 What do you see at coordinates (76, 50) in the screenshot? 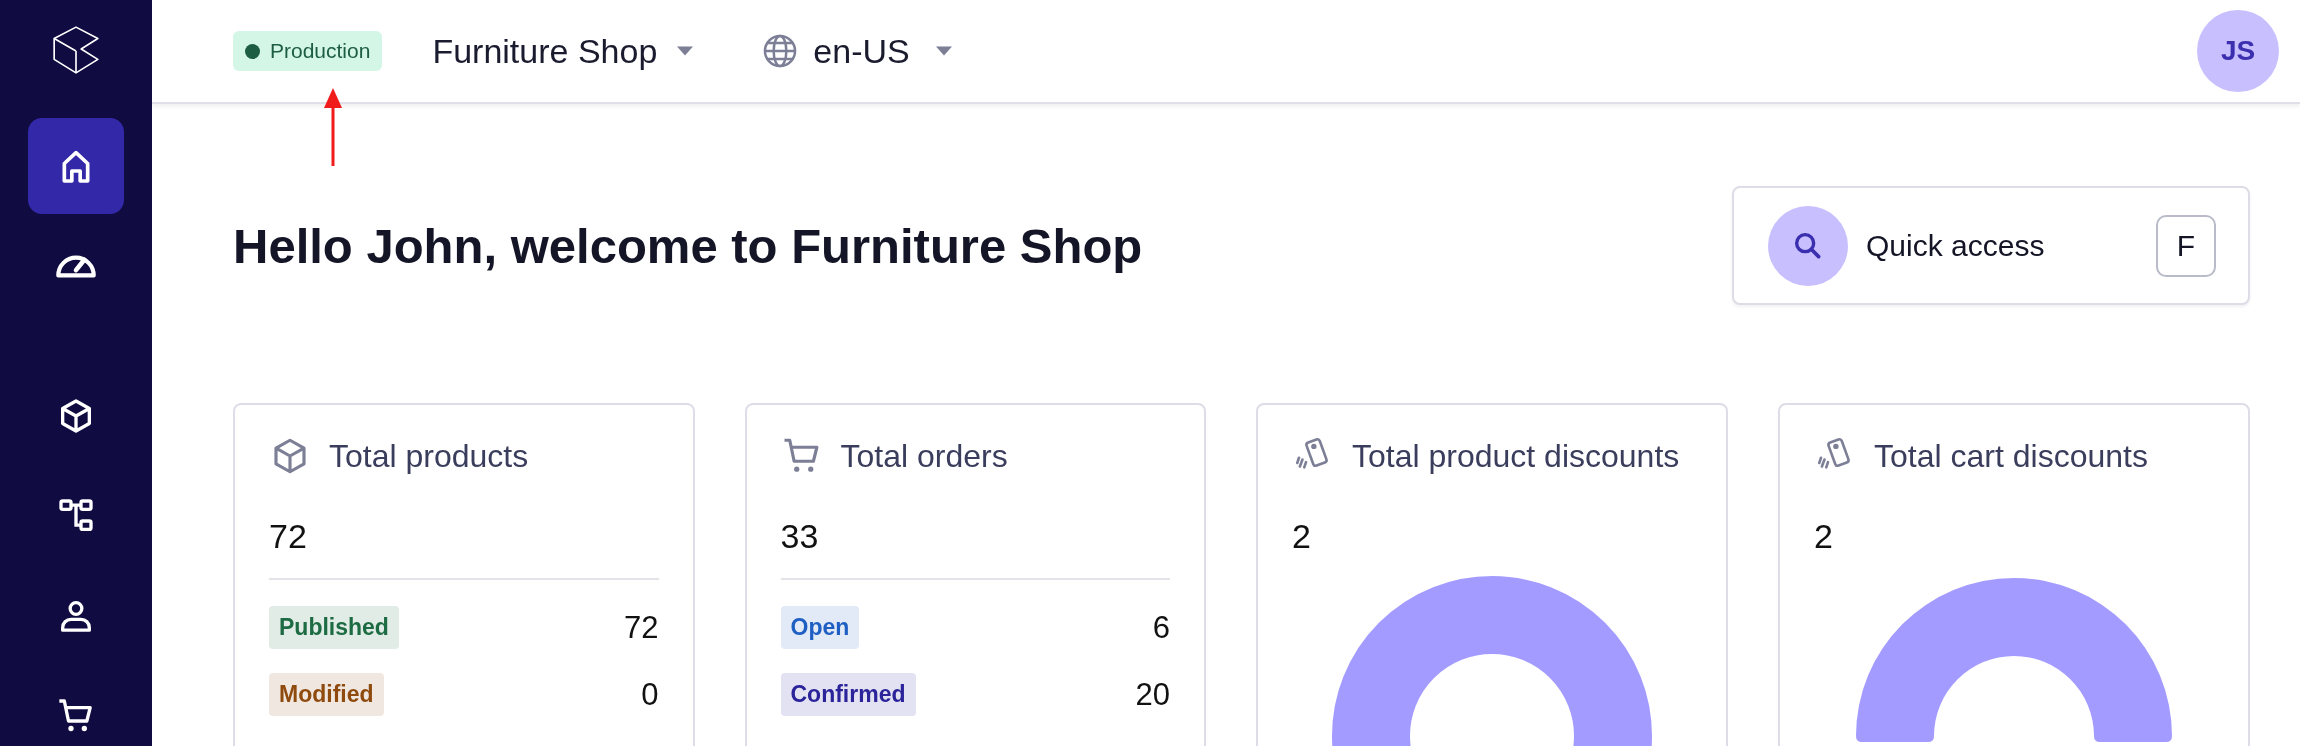
I see `cube-logo-icon` at bounding box center [76, 50].